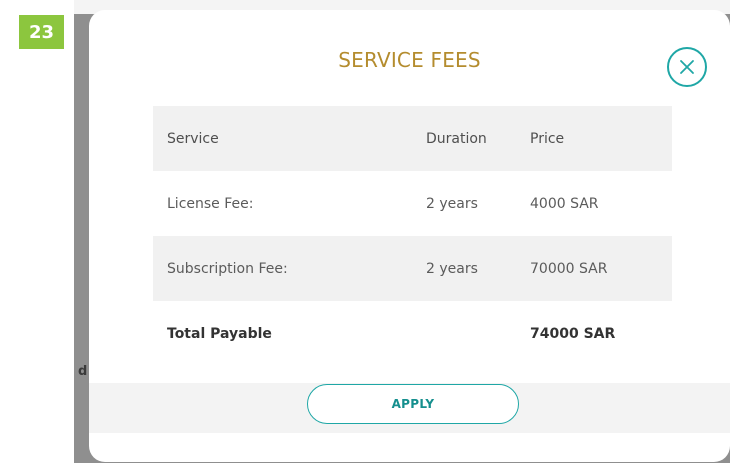  Describe the element at coordinates (412, 203) in the screenshot. I see `table-row: License Fee: 2 years 4000 SAR` at that location.